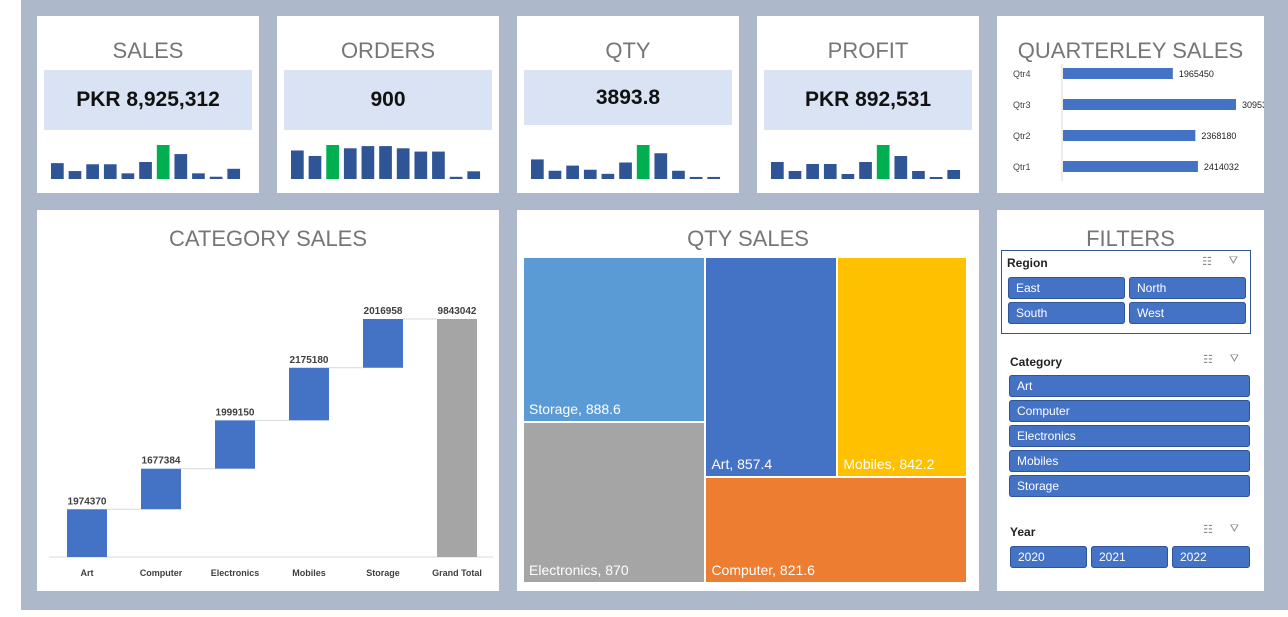 The width and height of the screenshot is (1288, 617). What do you see at coordinates (866, 162) in the screenshot?
I see `profit-sparkline` at bounding box center [866, 162].